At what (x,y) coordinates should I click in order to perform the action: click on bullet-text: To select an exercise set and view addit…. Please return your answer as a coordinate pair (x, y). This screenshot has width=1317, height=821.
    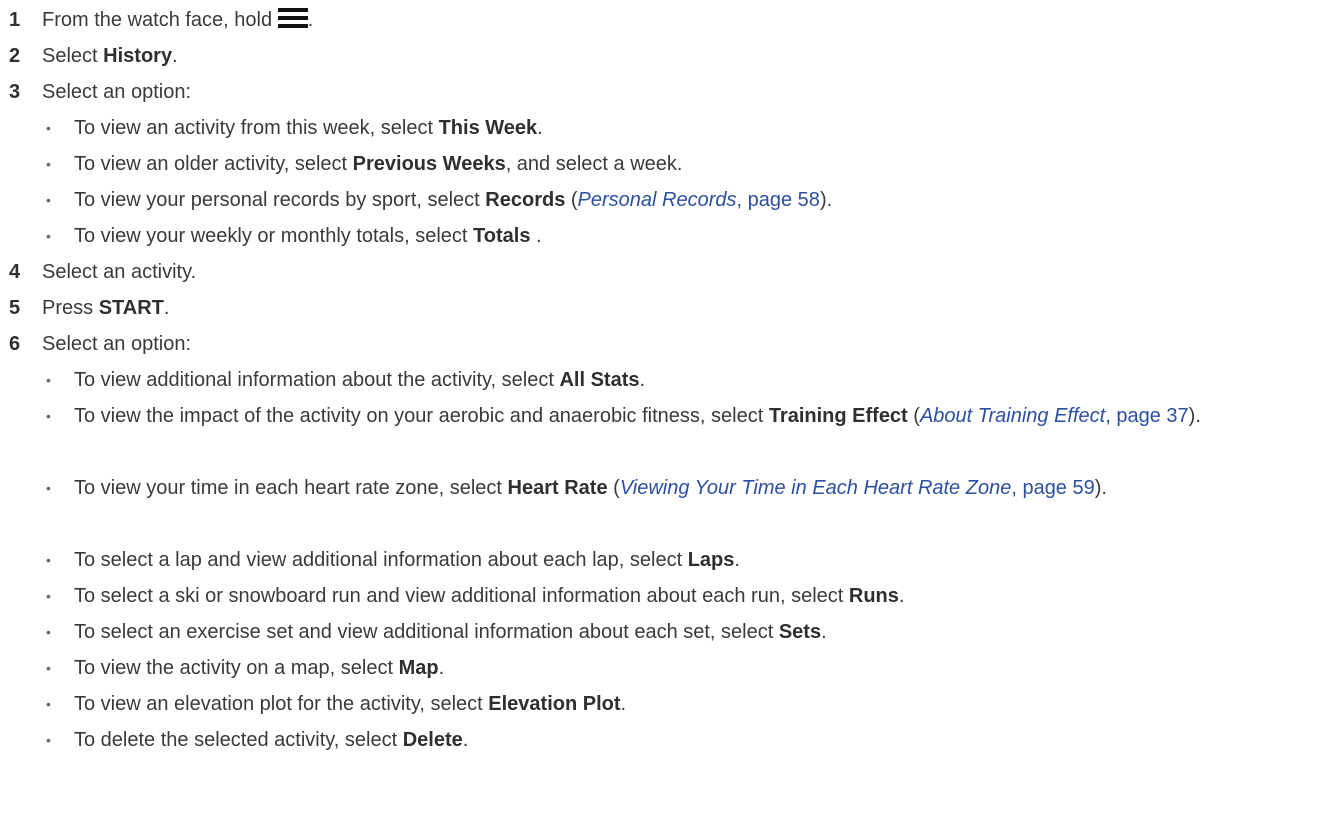
    Looking at the image, I should click on (450, 632).